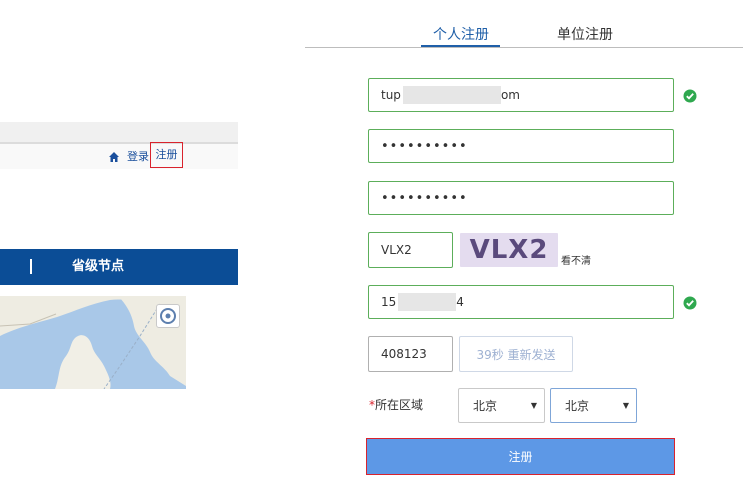 This screenshot has width=743, height=492. I want to click on home-icon, so click(114, 157).